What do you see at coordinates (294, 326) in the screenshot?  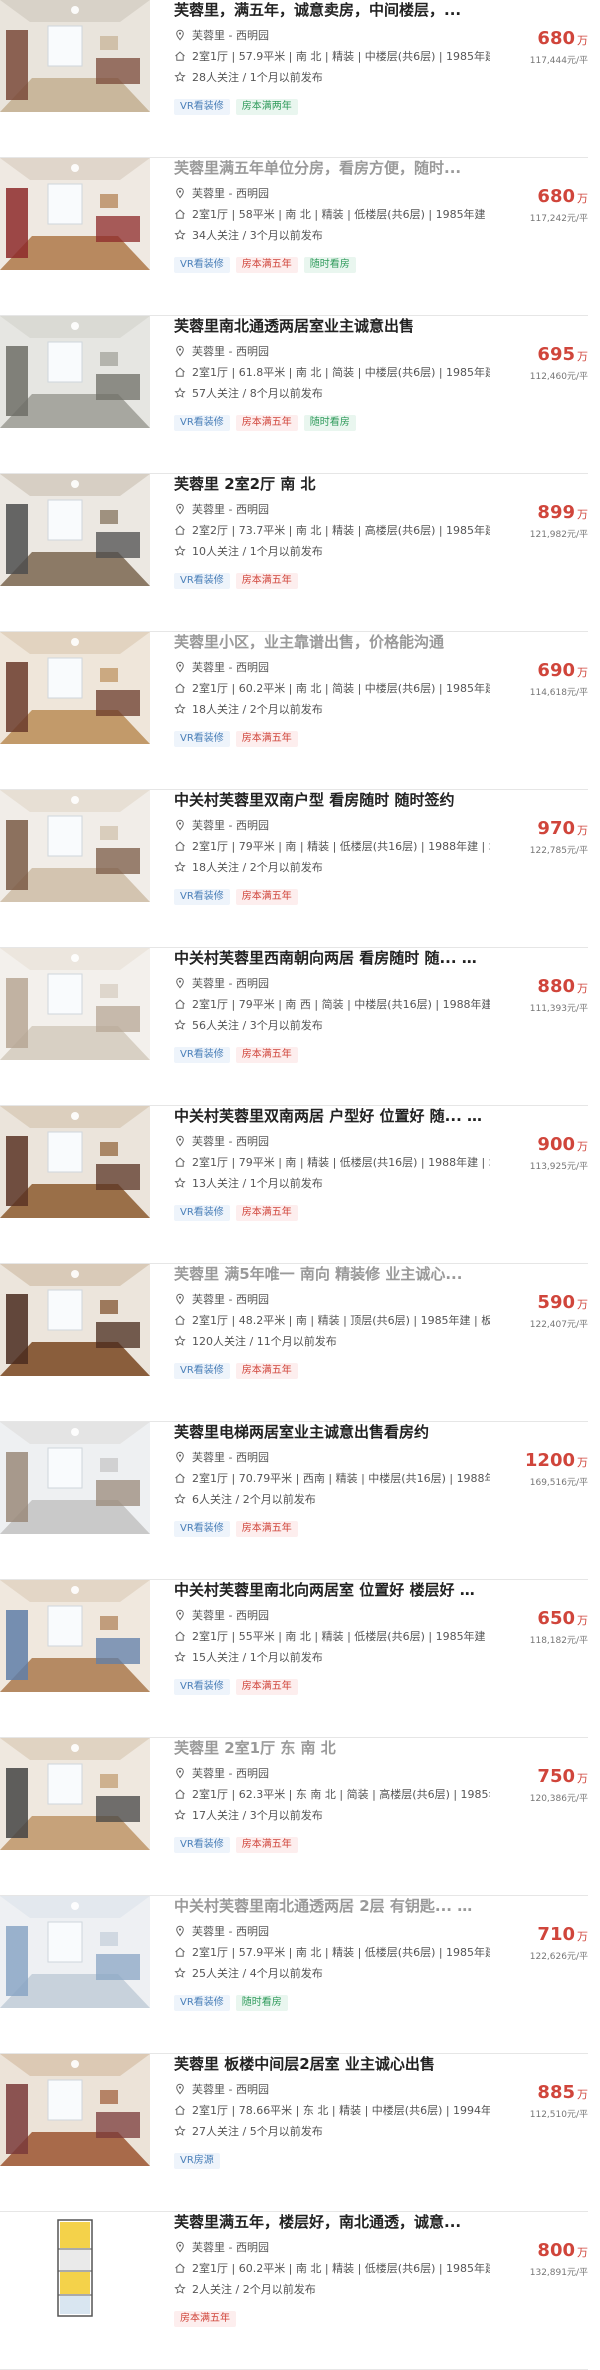 I see `listing-title-text: 芙蓉里南北通透两居室业主诚意出售` at bounding box center [294, 326].